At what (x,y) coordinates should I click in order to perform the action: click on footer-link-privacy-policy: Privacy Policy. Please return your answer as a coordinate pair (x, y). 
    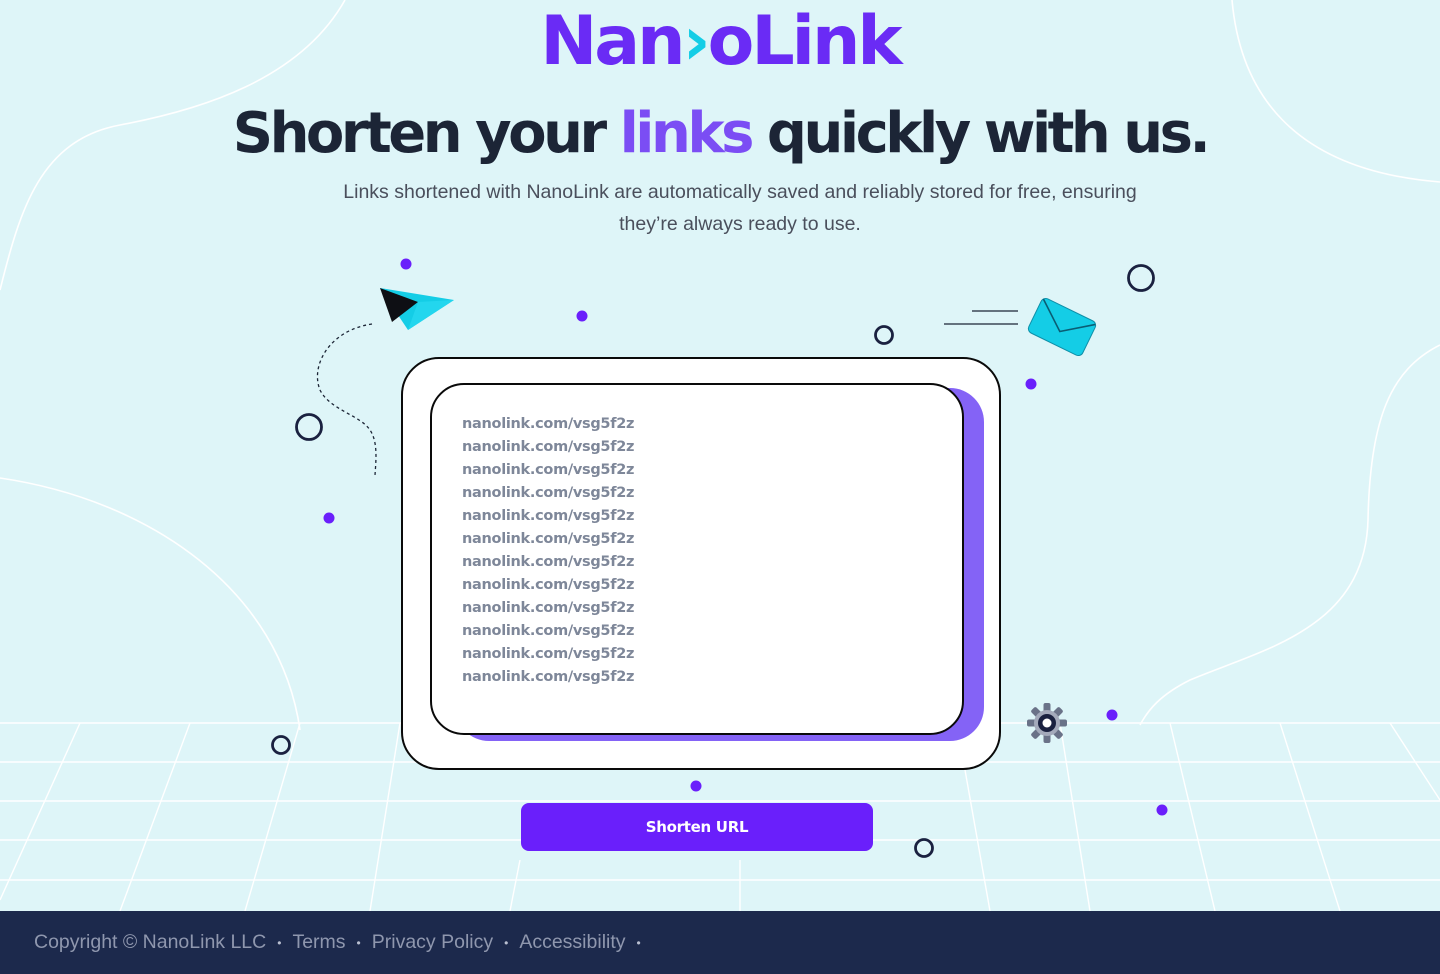
    Looking at the image, I should click on (432, 942).